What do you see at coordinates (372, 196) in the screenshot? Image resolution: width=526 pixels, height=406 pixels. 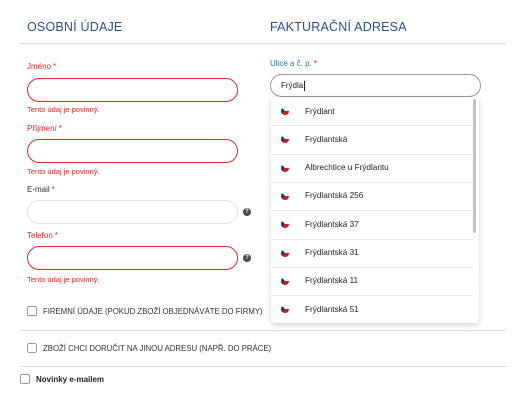 I see `suggestion-item: Frýdlantská 256` at bounding box center [372, 196].